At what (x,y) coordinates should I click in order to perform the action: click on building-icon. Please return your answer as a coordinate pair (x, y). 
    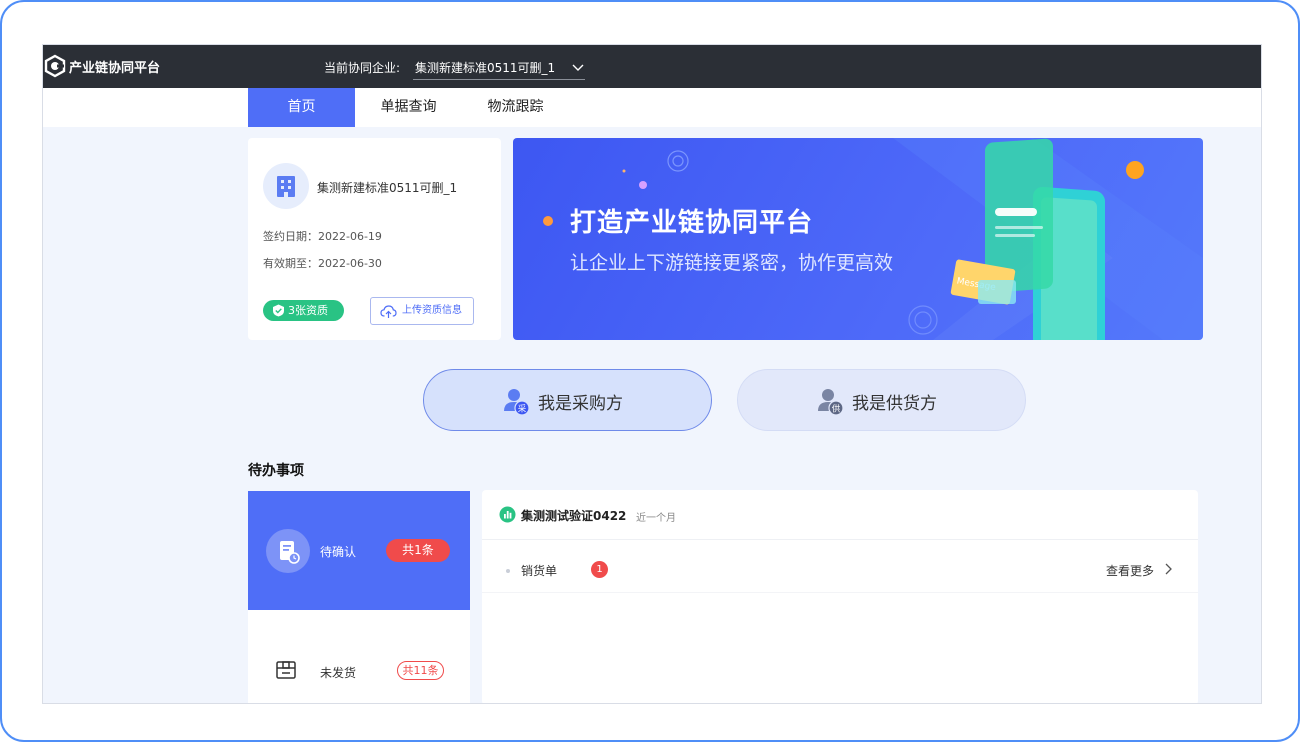
    Looking at the image, I should click on (286, 186).